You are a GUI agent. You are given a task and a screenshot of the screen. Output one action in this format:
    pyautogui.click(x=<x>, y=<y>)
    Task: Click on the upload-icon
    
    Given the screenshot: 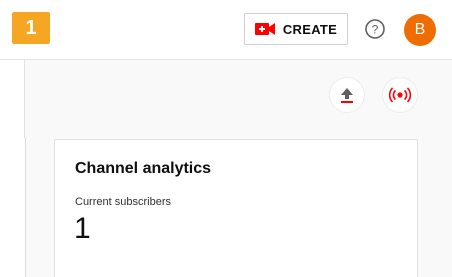 What is the action you would take?
    pyautogui.click(x=347, y=95)
    